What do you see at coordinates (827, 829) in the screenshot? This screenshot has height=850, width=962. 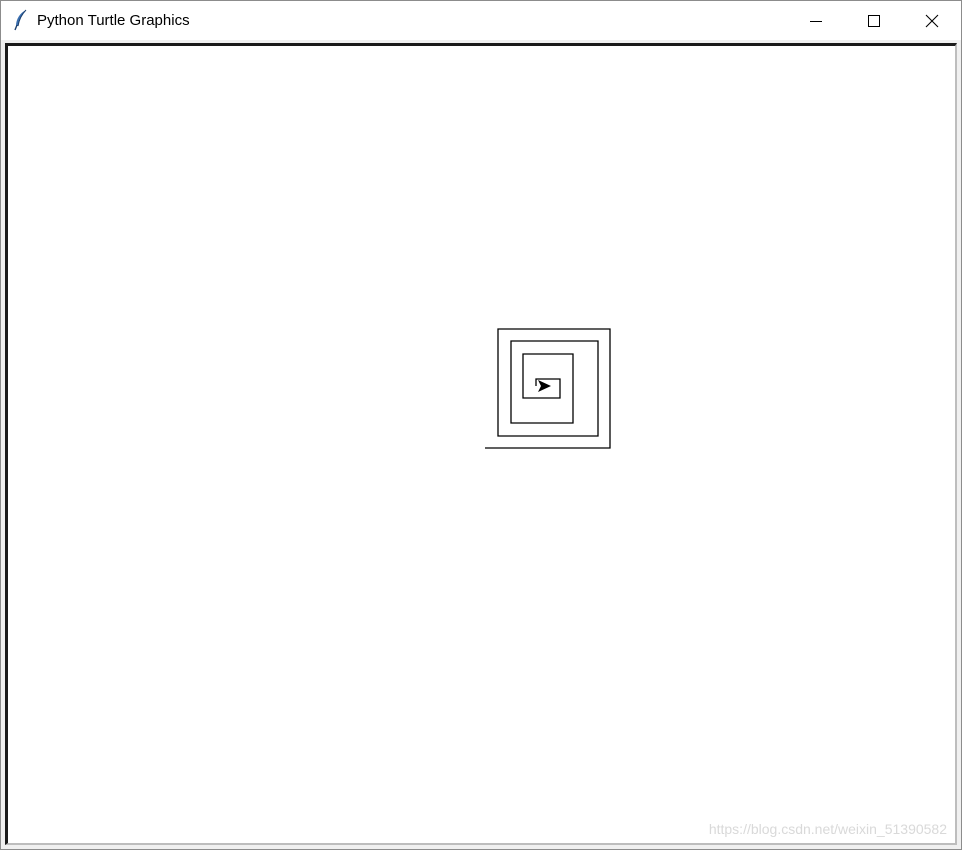 I see `watermark-text: https://blog.csdn.net/weixin_51390582` at bounding box center [827, 829].